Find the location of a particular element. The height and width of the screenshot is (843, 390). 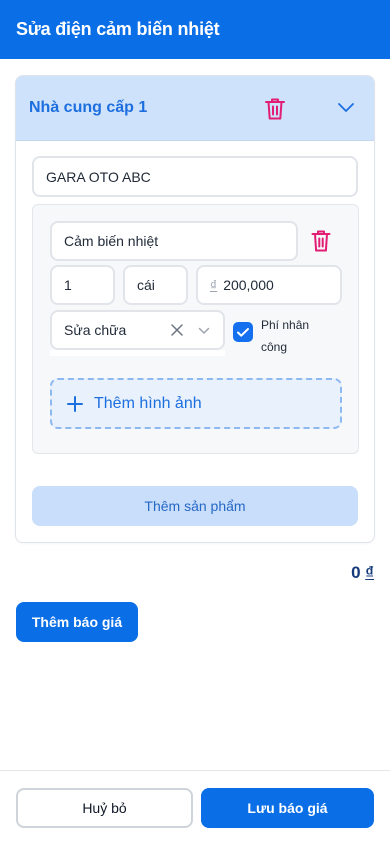

service-type-select: Sửa chữa is located at coordinates (137, 330).